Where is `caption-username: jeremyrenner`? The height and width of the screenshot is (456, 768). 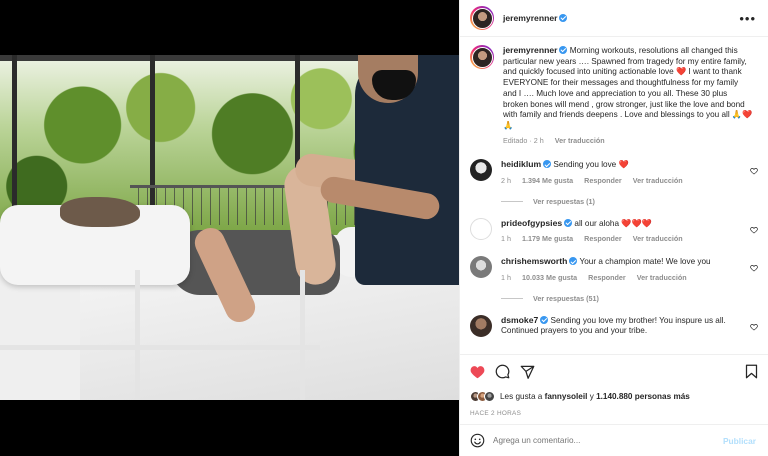
caption-username: jeremyrenner is located at coordinates (530, 50).